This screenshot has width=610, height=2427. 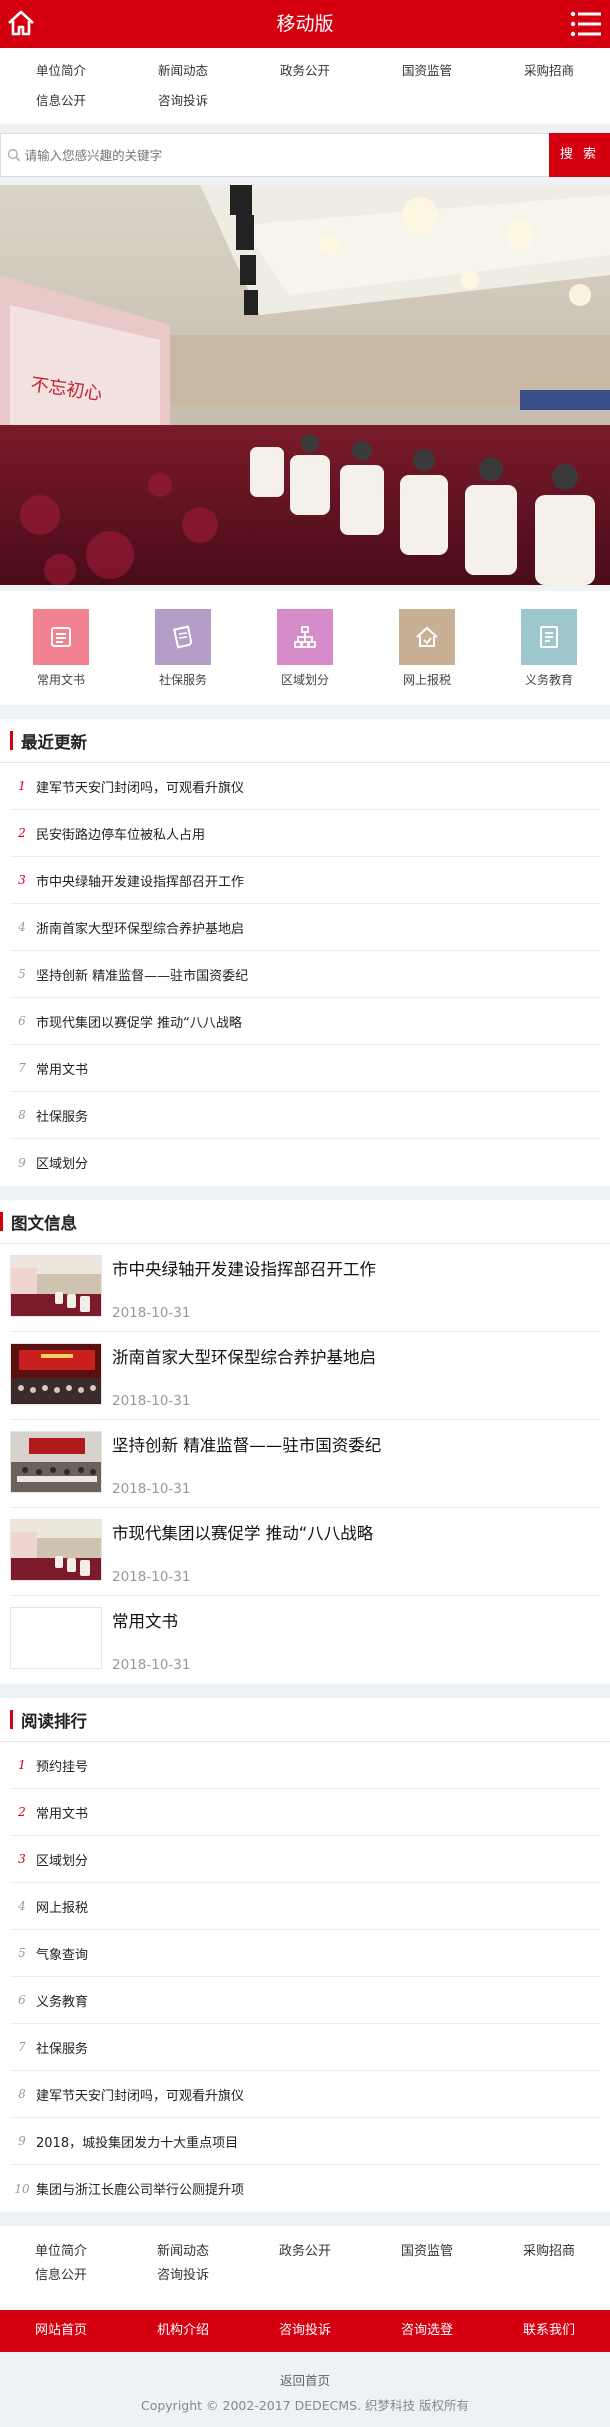 I want to click on quick-link-item: 常用文书, so click(x=61, y=648).